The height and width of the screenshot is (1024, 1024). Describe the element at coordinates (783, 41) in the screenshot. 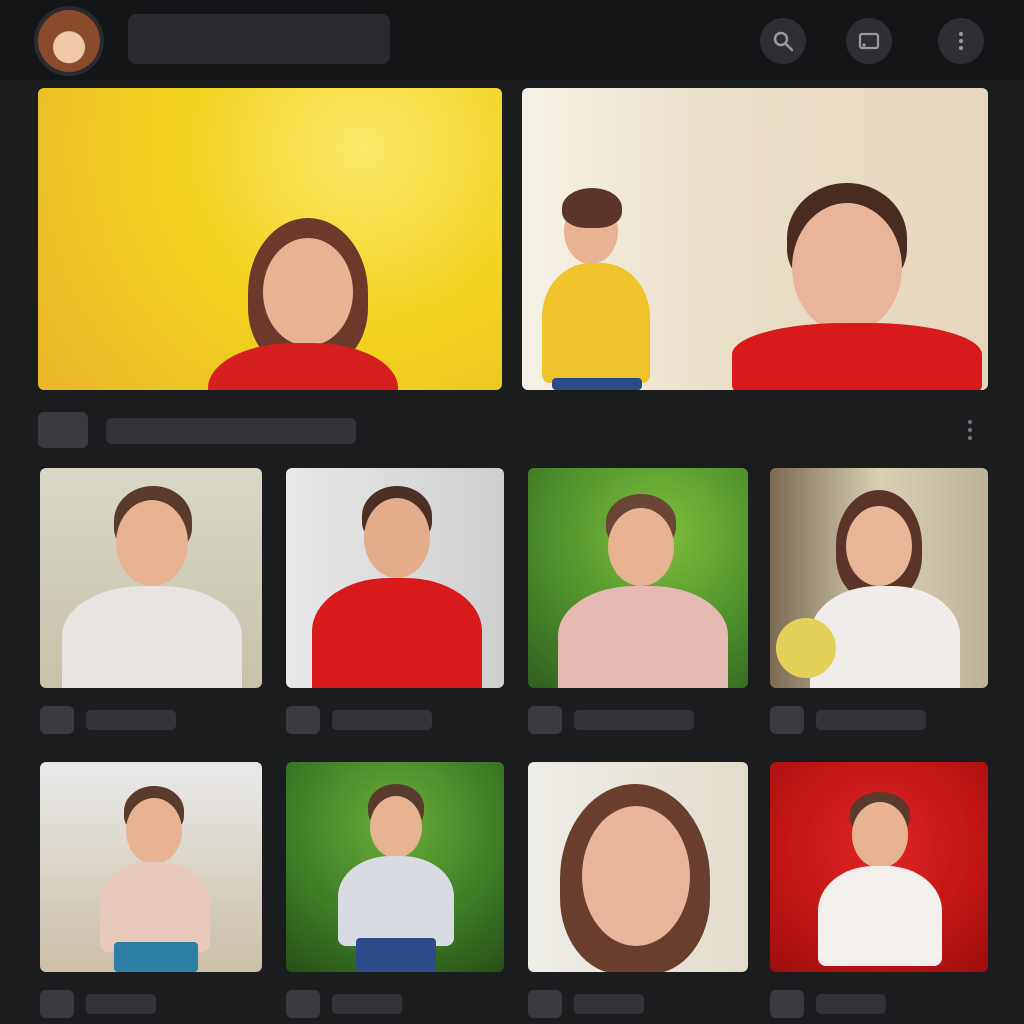

I see `search-icon` at that location.